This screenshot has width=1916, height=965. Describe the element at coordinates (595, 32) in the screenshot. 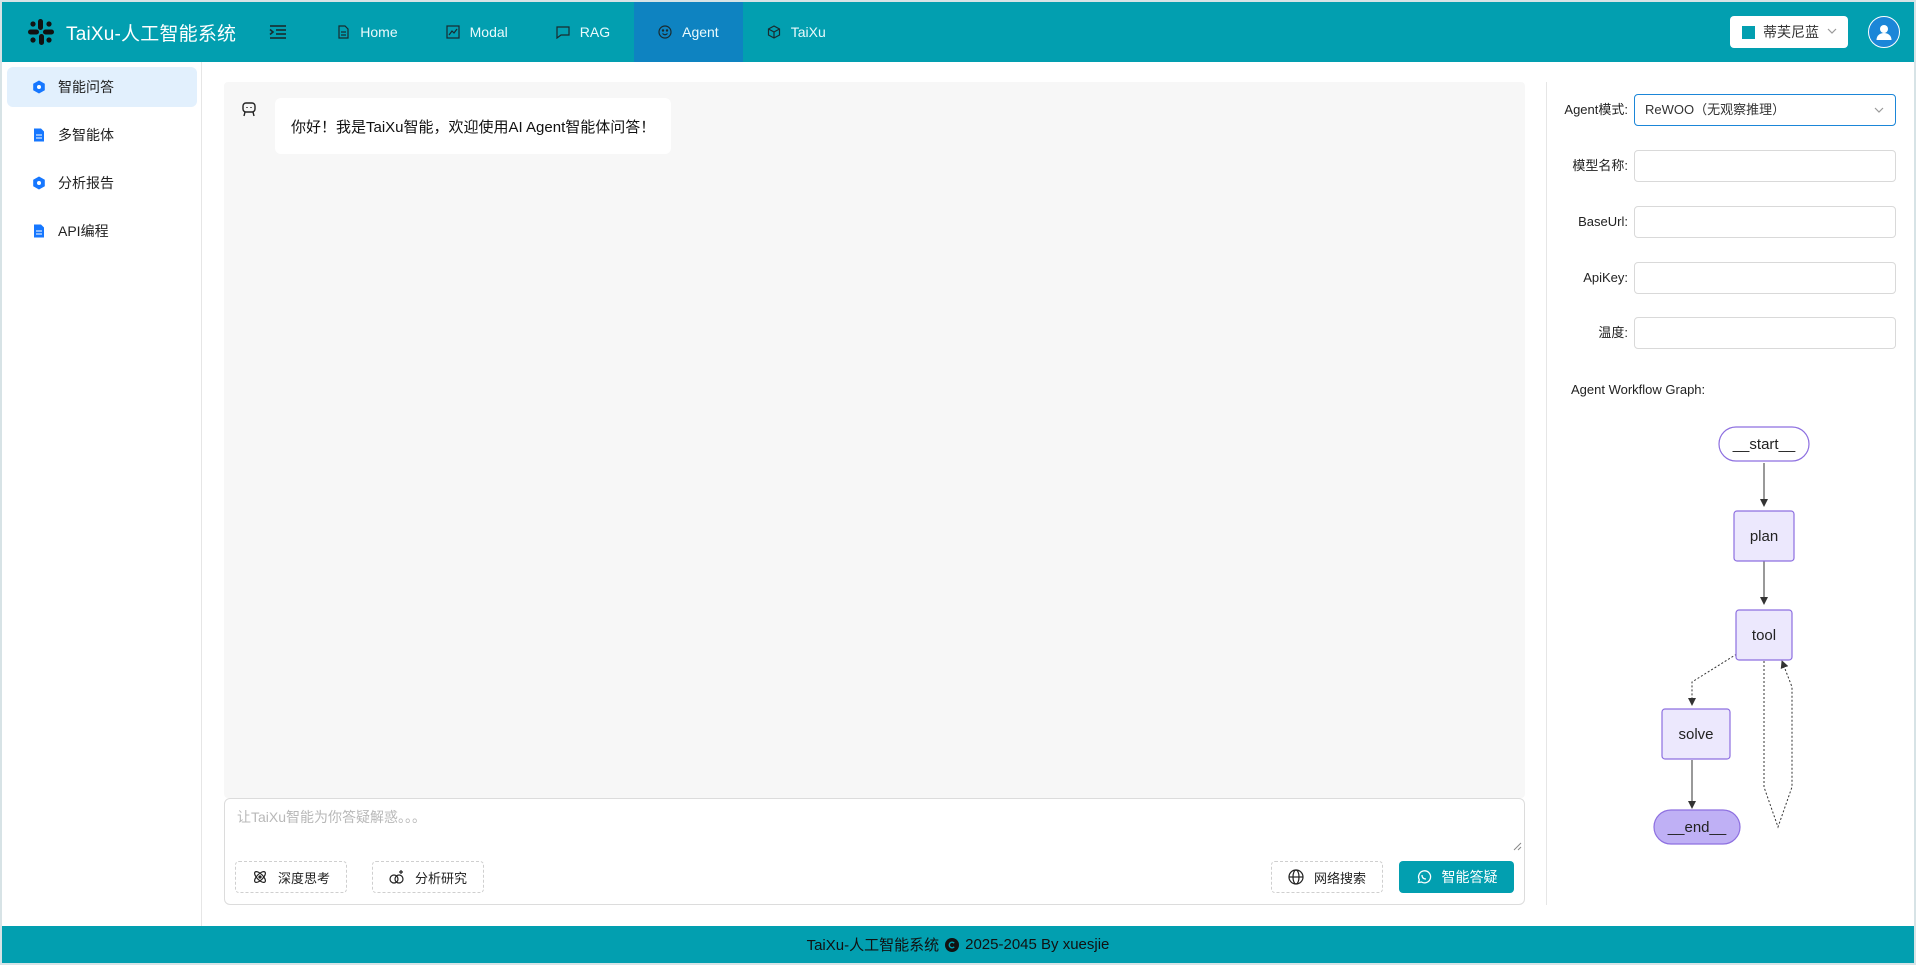

I see `nav-rag-label: RAG` at that location.